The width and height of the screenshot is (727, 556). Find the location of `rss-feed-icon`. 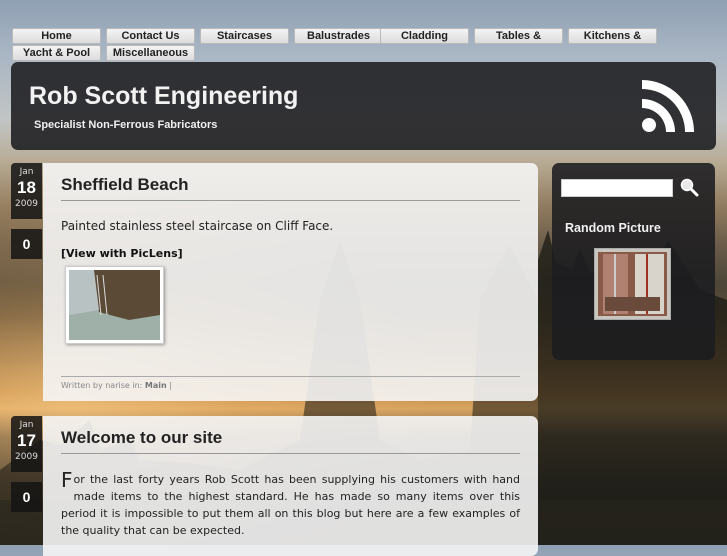

rss-feed-icon is located at coordinates (668, 106).